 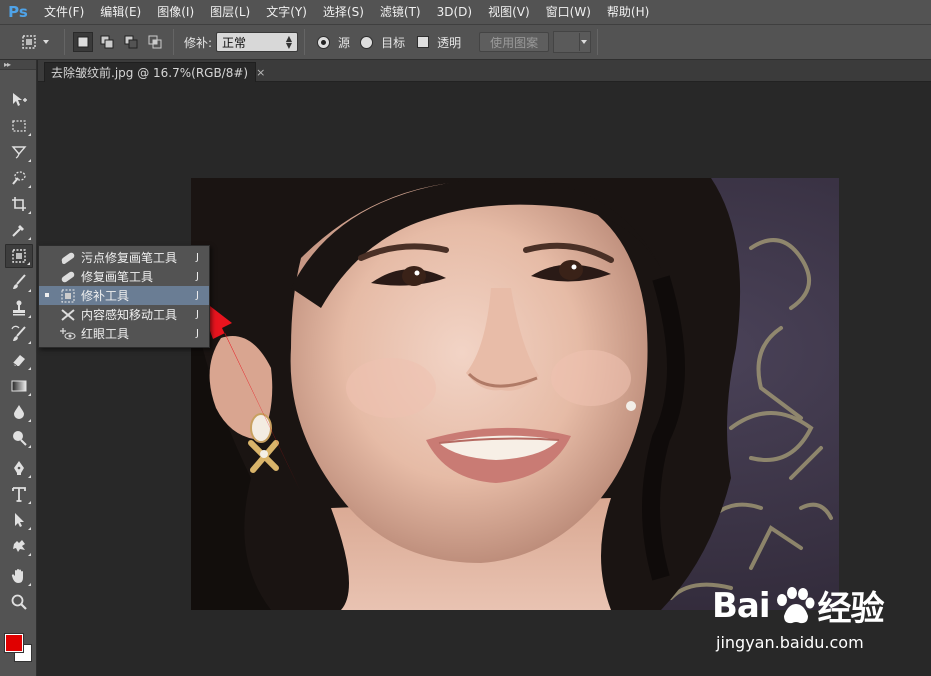 I want to click on red-eye-icon, so click(x=68, y=334).